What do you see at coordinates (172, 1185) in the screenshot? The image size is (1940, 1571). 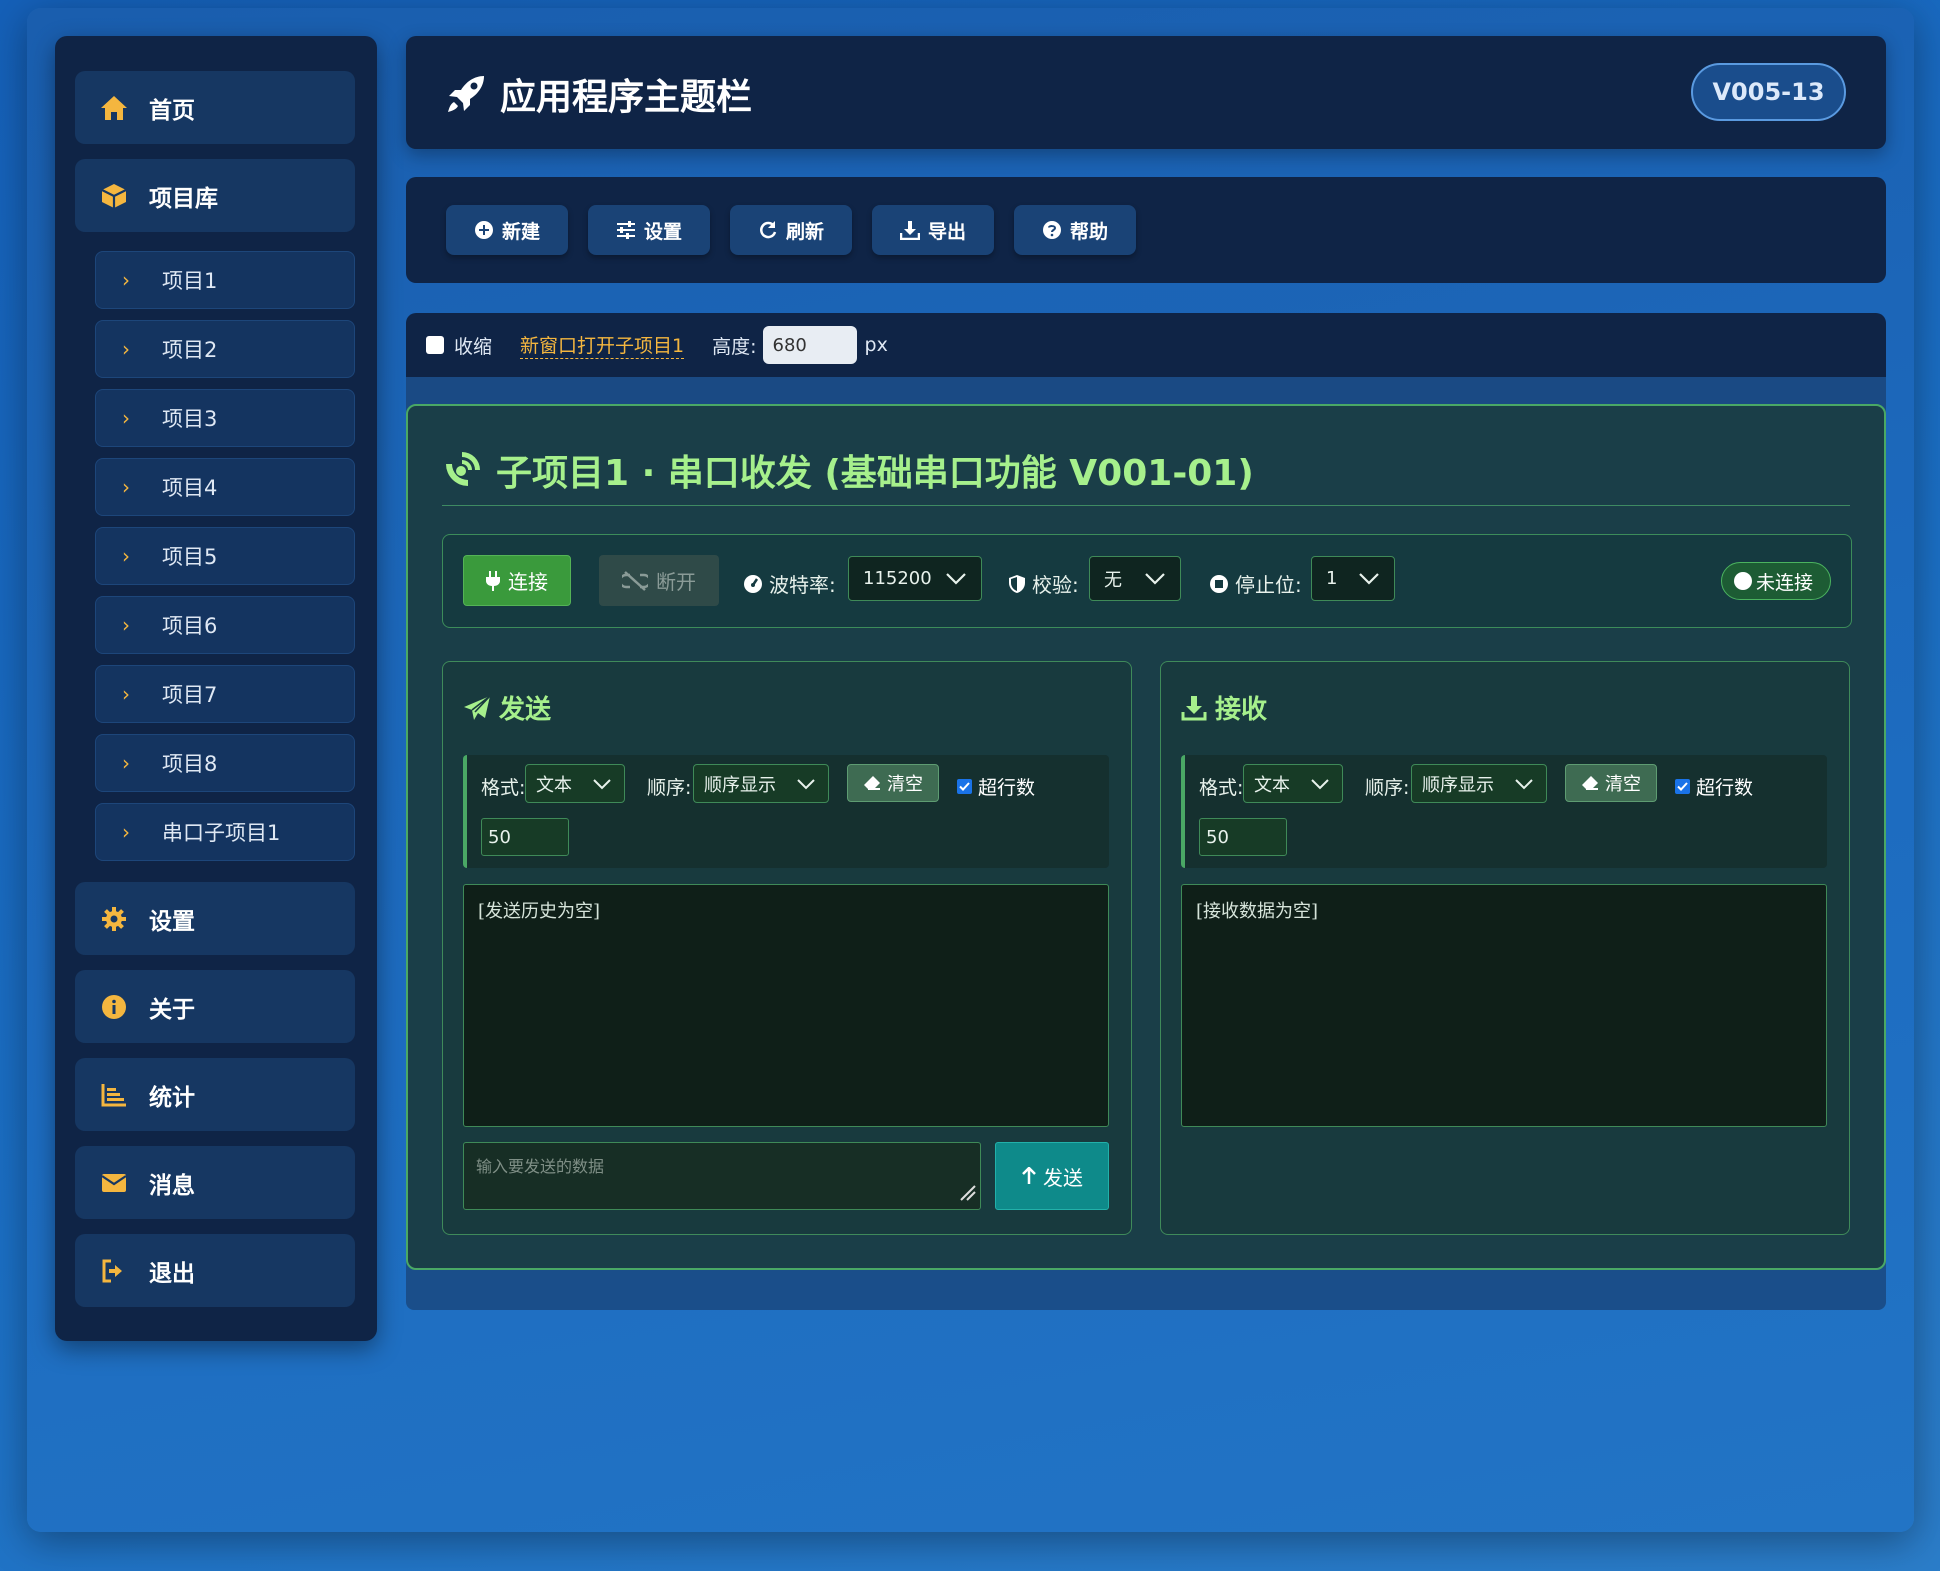 I see `sidebar-item-label: 消息` at bounding box center [172, 1185].